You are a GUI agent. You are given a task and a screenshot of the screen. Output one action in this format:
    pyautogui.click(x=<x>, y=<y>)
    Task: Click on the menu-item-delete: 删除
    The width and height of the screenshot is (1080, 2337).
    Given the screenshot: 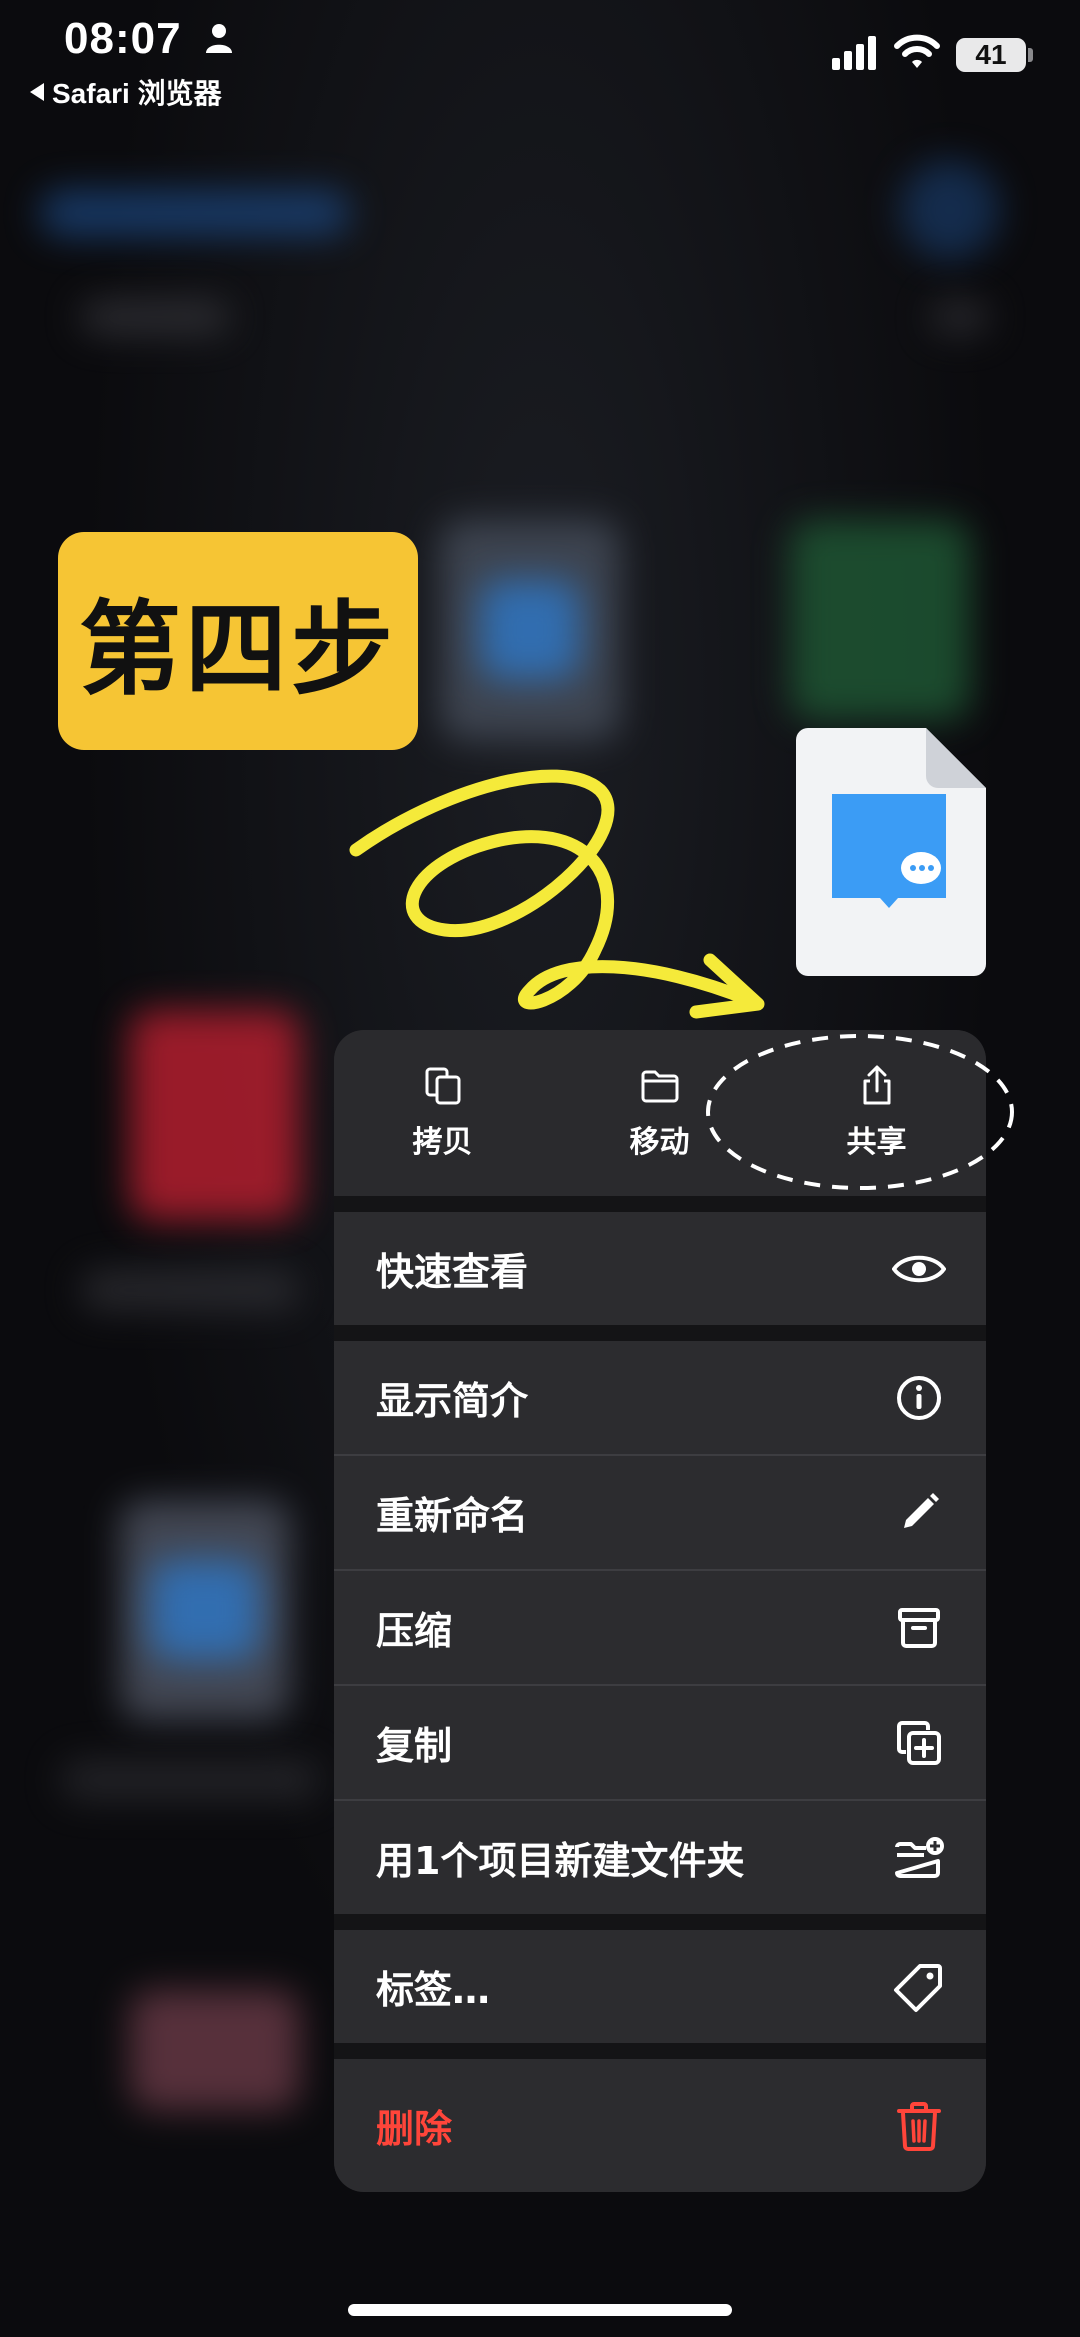 What is the action you would take?
    pyautogui.click(x=660, y=2125)
    